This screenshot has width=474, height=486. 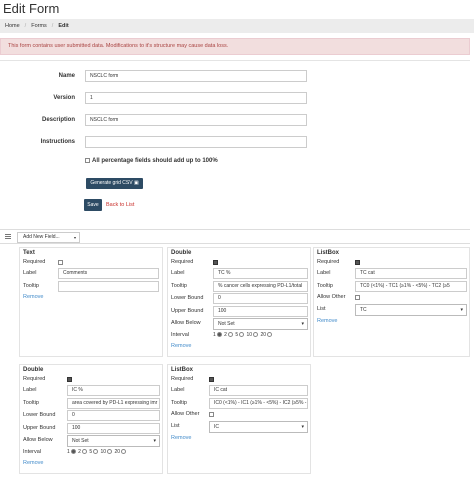 What do you see at coordinates (216, 427) in the screenshot?
I see `list-value: IC` at bounding box center [216, 427].